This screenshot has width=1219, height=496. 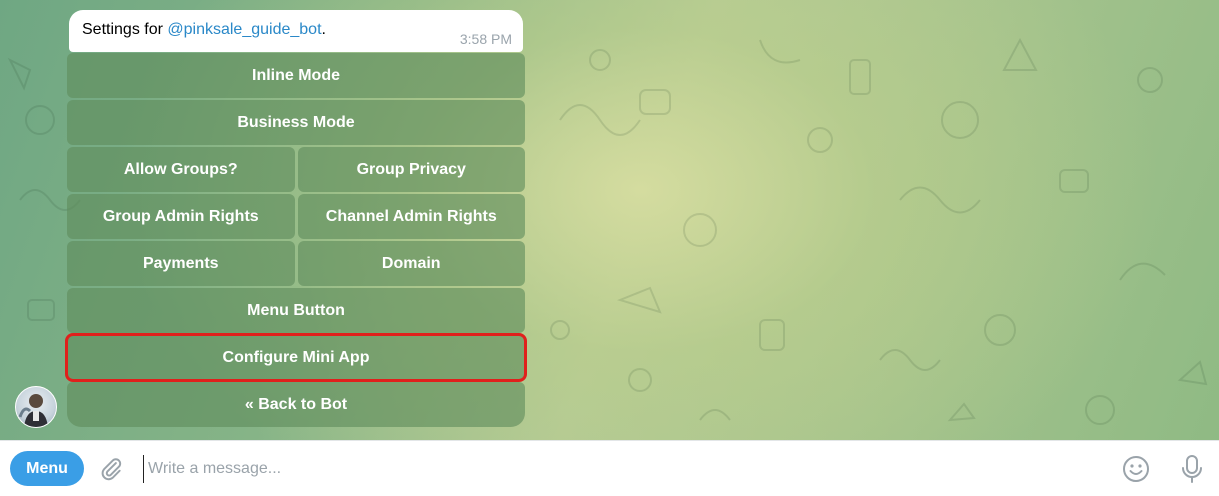 I want to click on bot-mention-link: @pinksale_guide_bot, so click(x=244, y=29).